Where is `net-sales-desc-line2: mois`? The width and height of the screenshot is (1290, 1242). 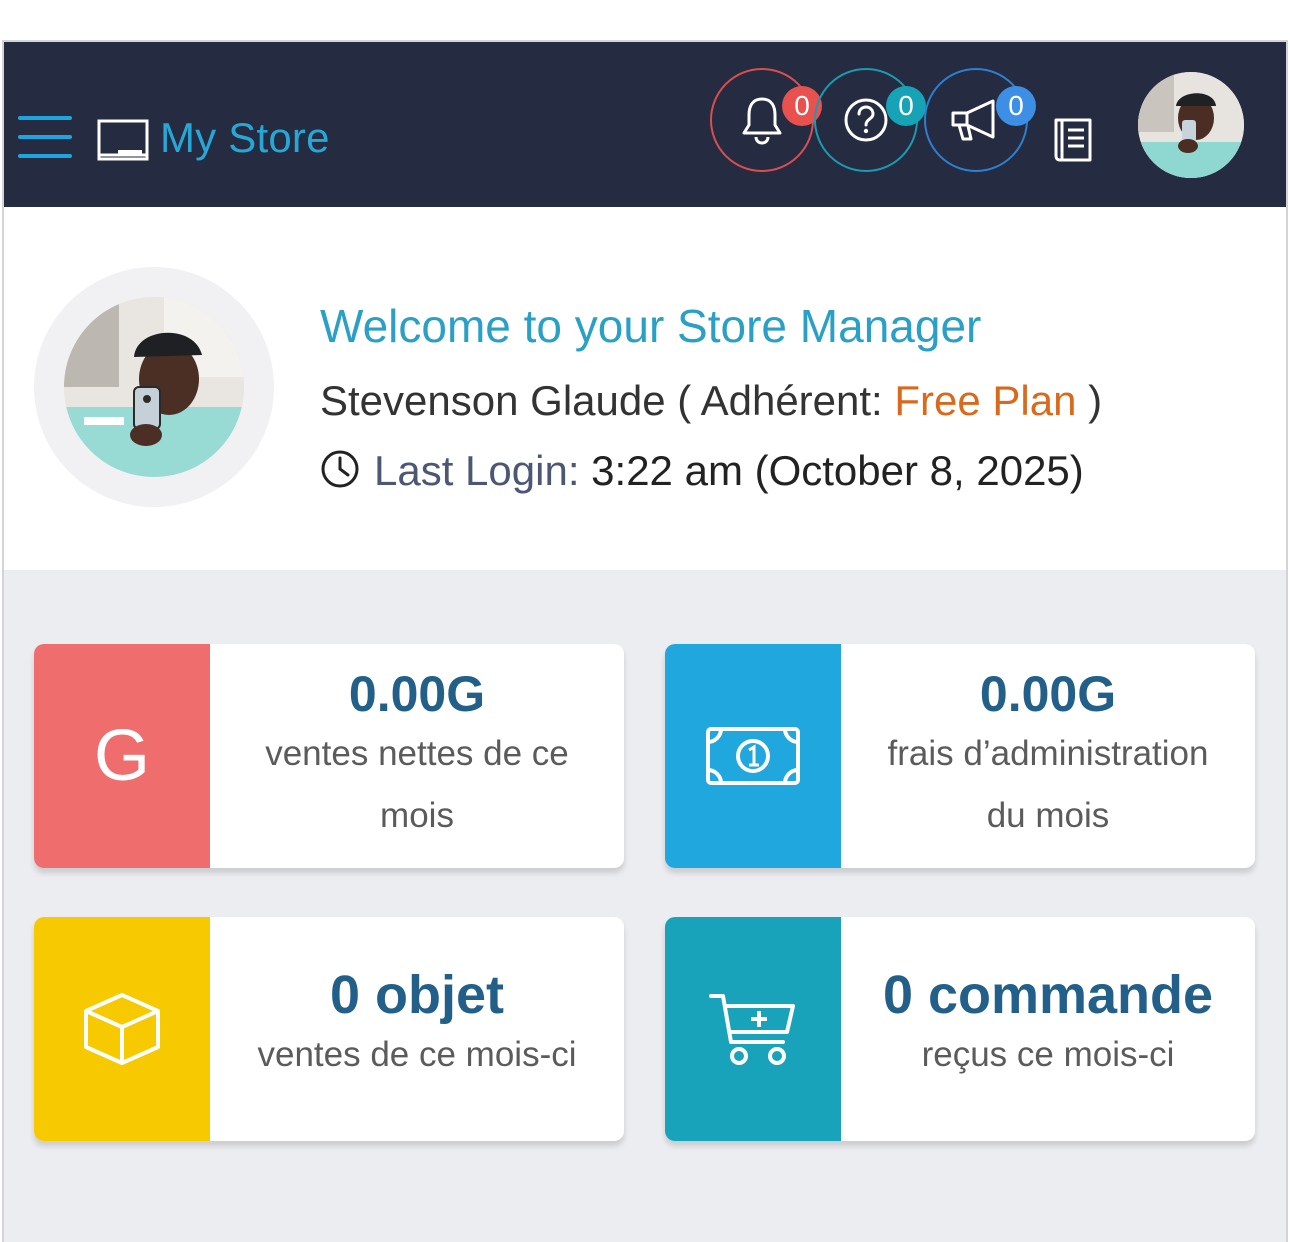
net-sales-desc-line2: mois is located at coordinates (417, 815).